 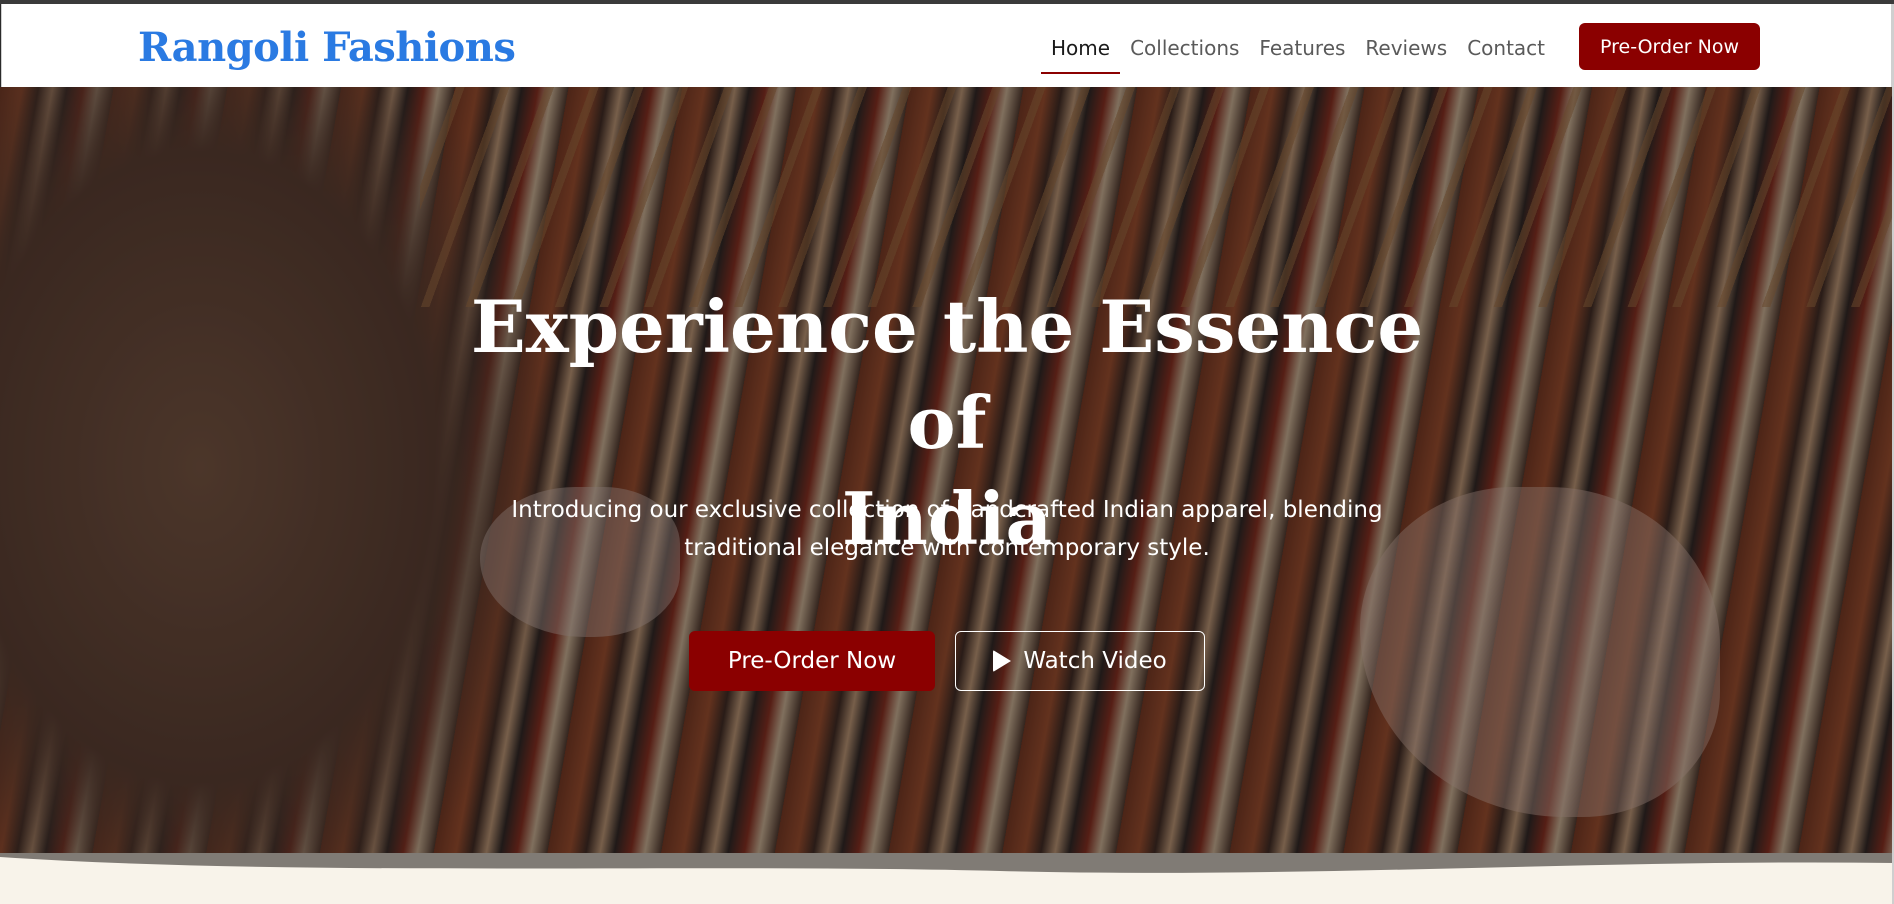 I want to click on section-divider-wave, so click(x=947, y=867).